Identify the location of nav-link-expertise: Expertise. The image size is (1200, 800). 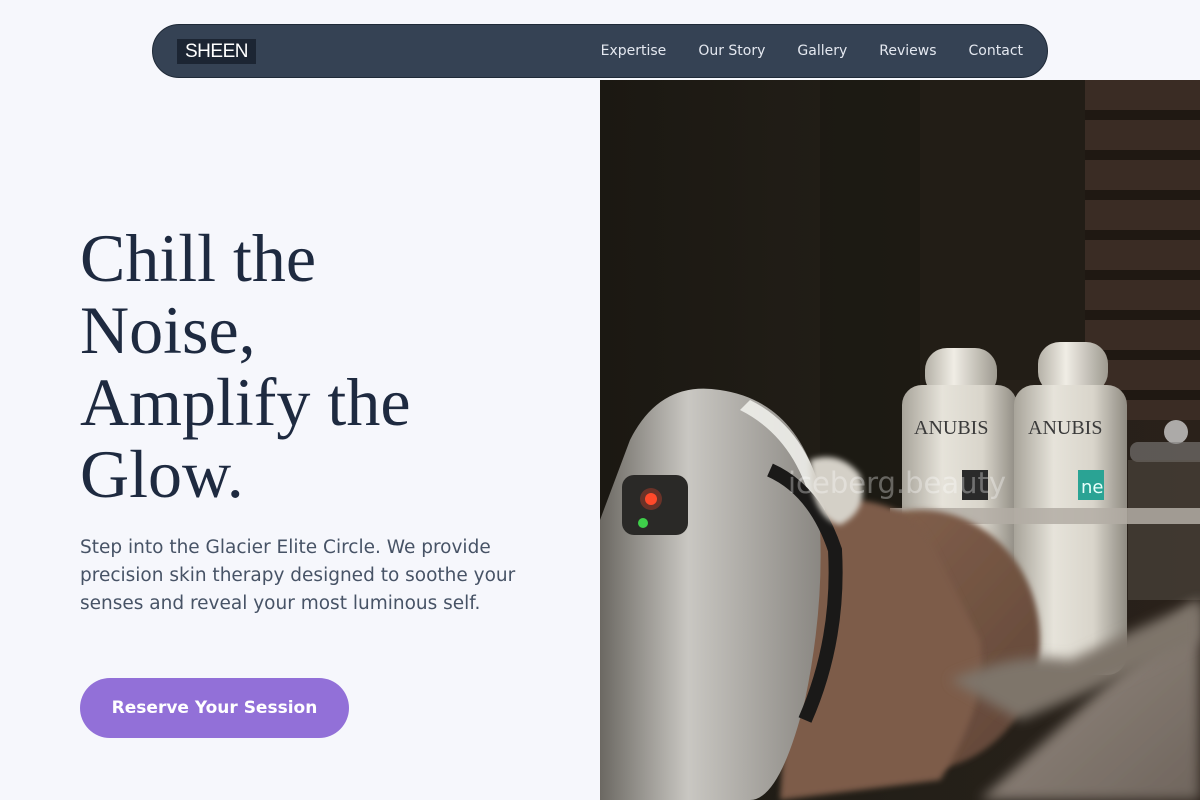
(634, 51).